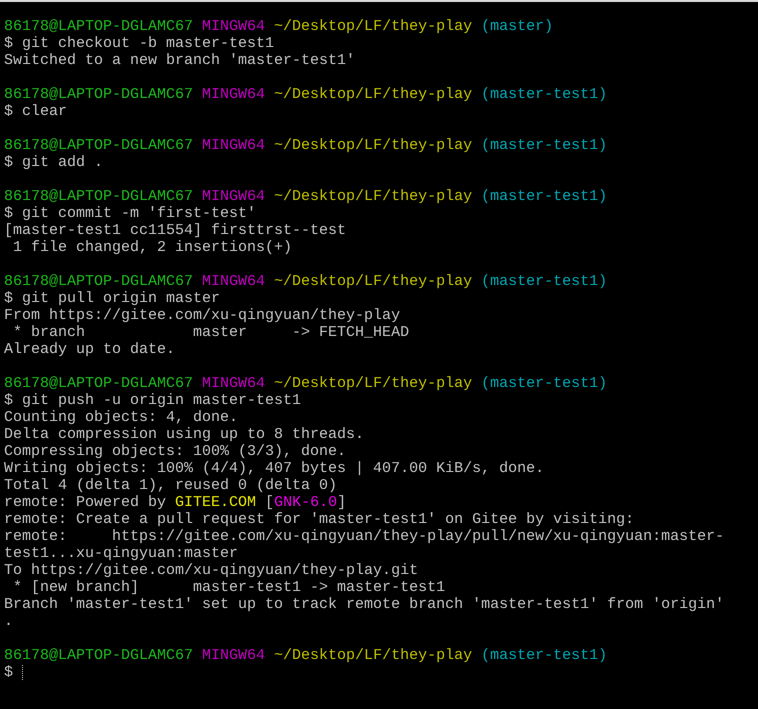  I want to click on terminal-line: $ clear, so click(36, 111).